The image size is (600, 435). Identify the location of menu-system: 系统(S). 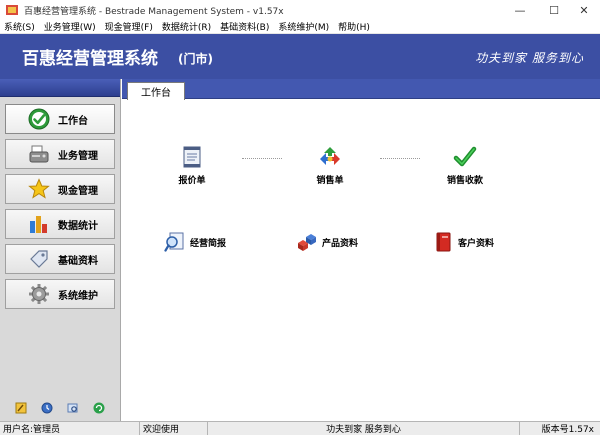
(19, 26).